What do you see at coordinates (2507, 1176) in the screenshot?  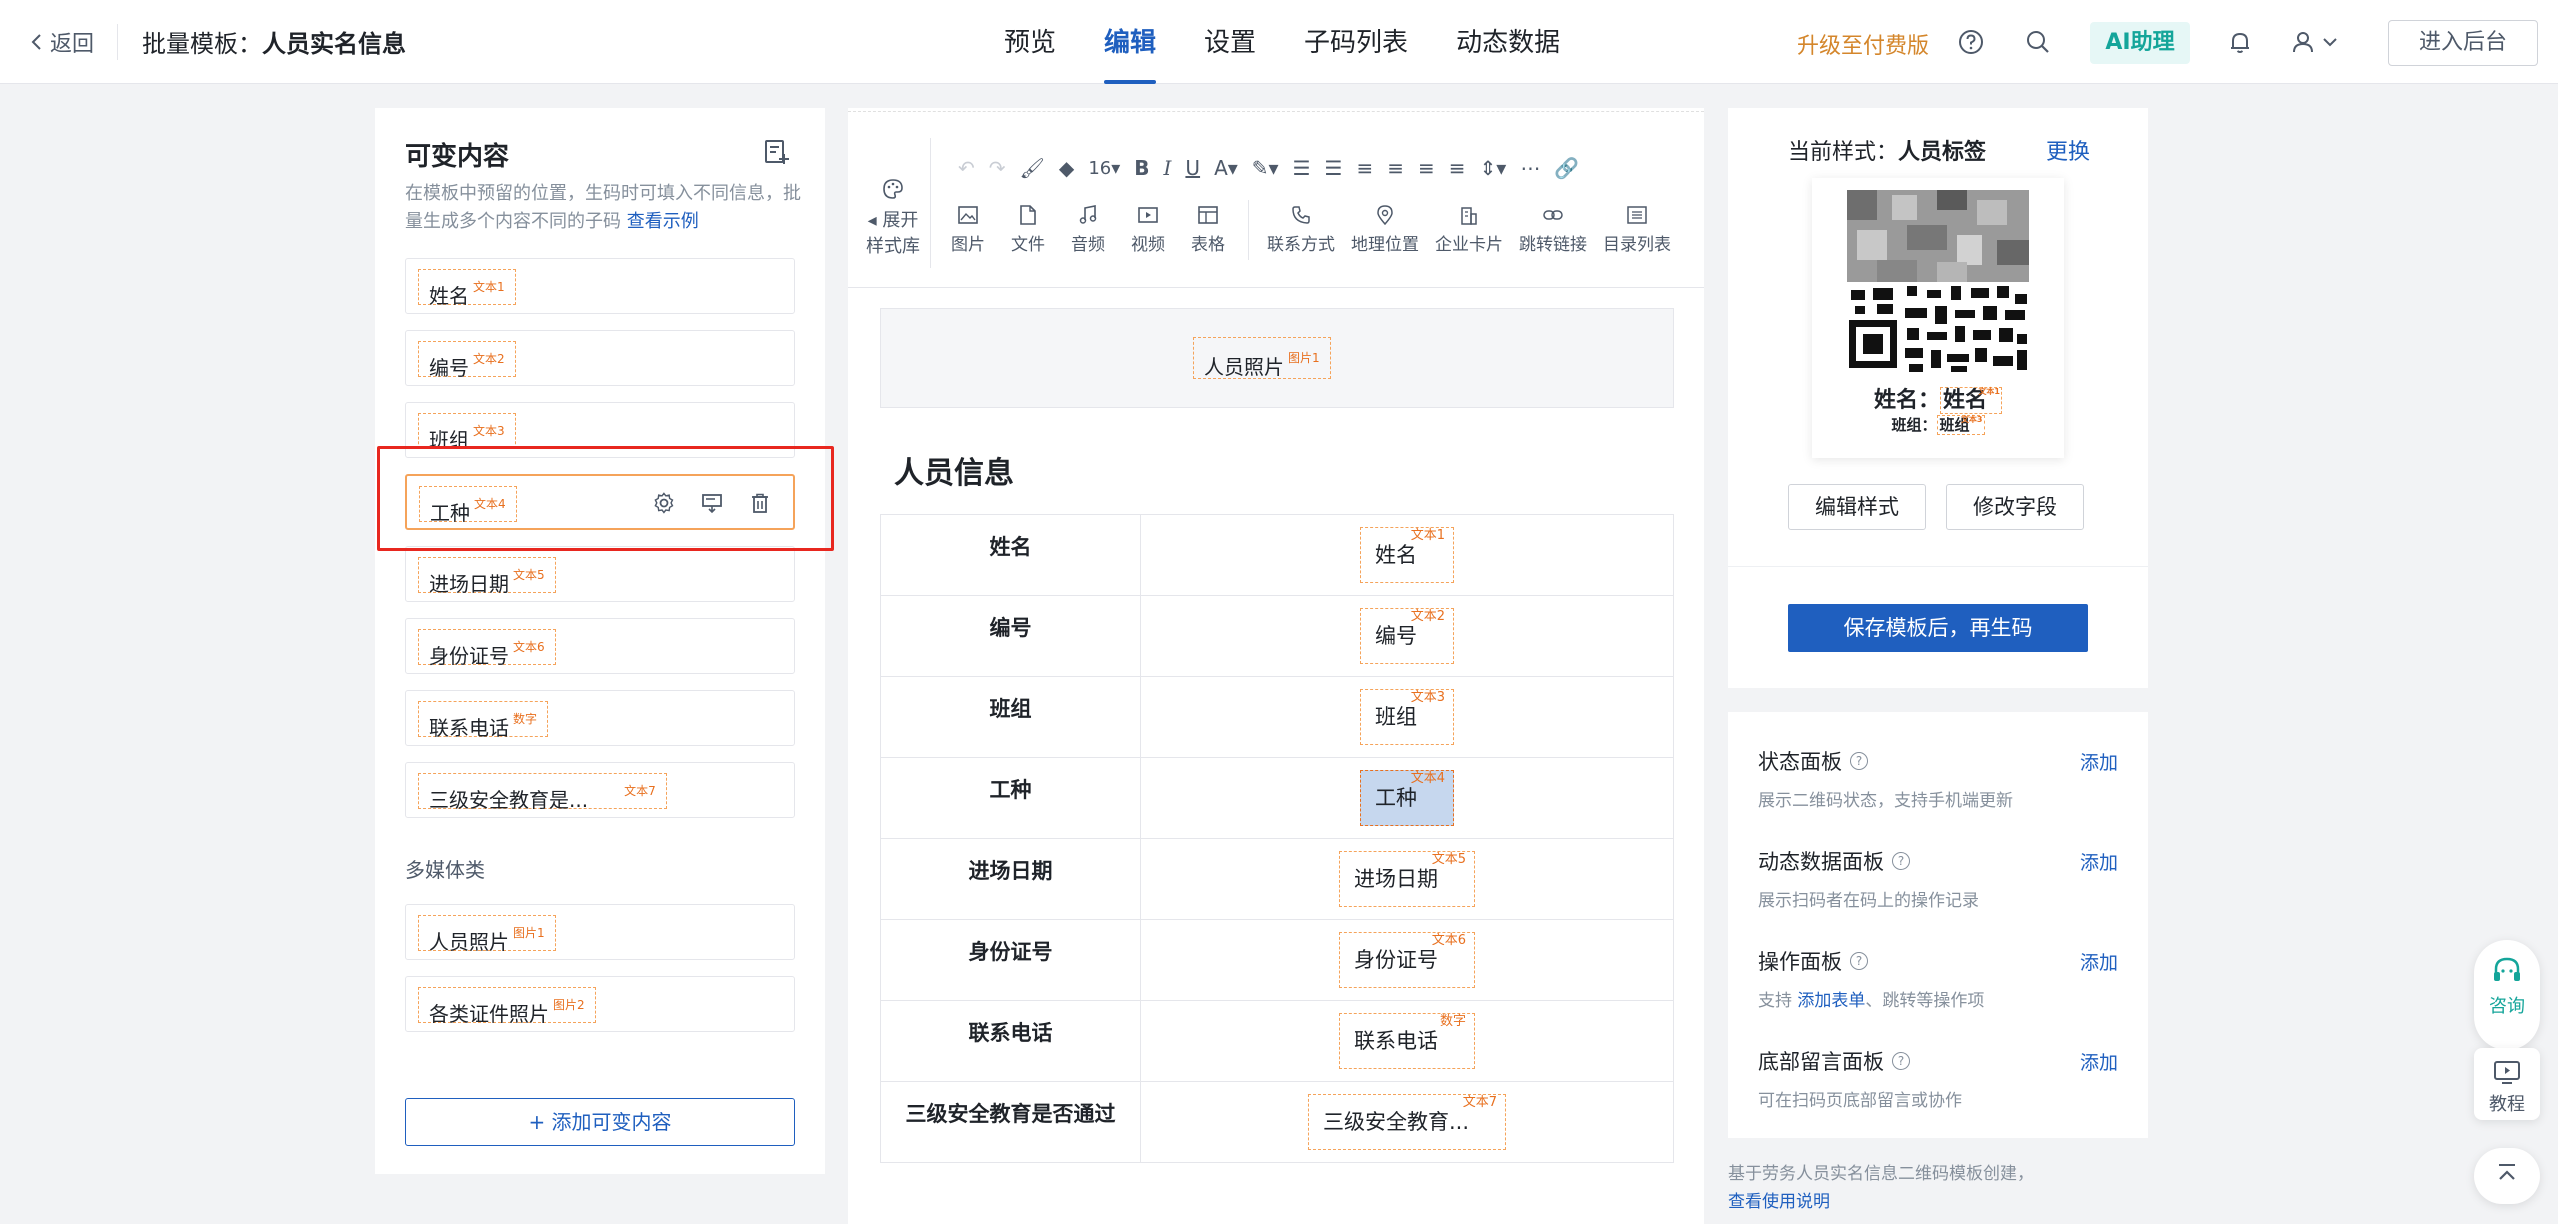 I see `back-to-top-button` at bounding box center [2507, 1176].